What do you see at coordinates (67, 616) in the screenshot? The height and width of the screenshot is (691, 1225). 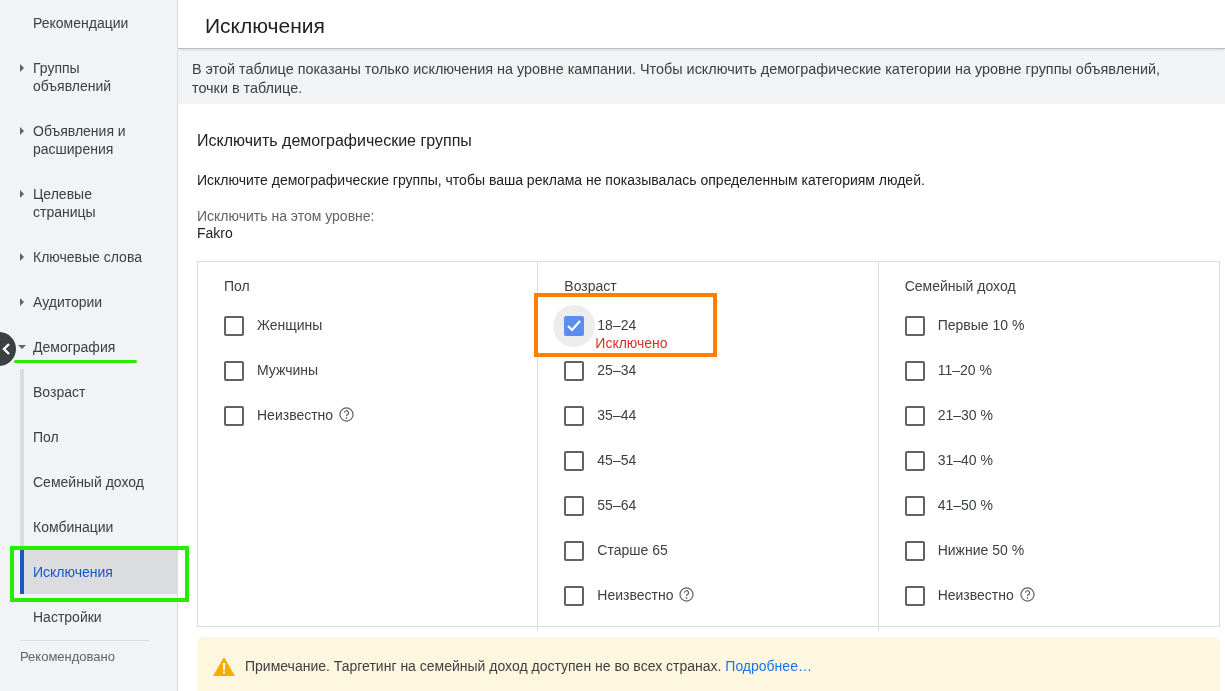 I see `sidebar-item: Настройки` at bounding box center [67, 616].